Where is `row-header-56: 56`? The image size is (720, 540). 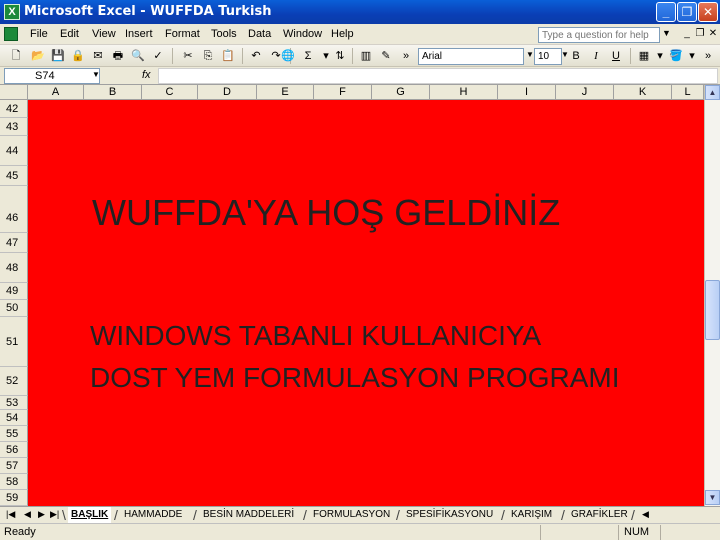
row-header-56: 56 is located at coordinates (14, 450).